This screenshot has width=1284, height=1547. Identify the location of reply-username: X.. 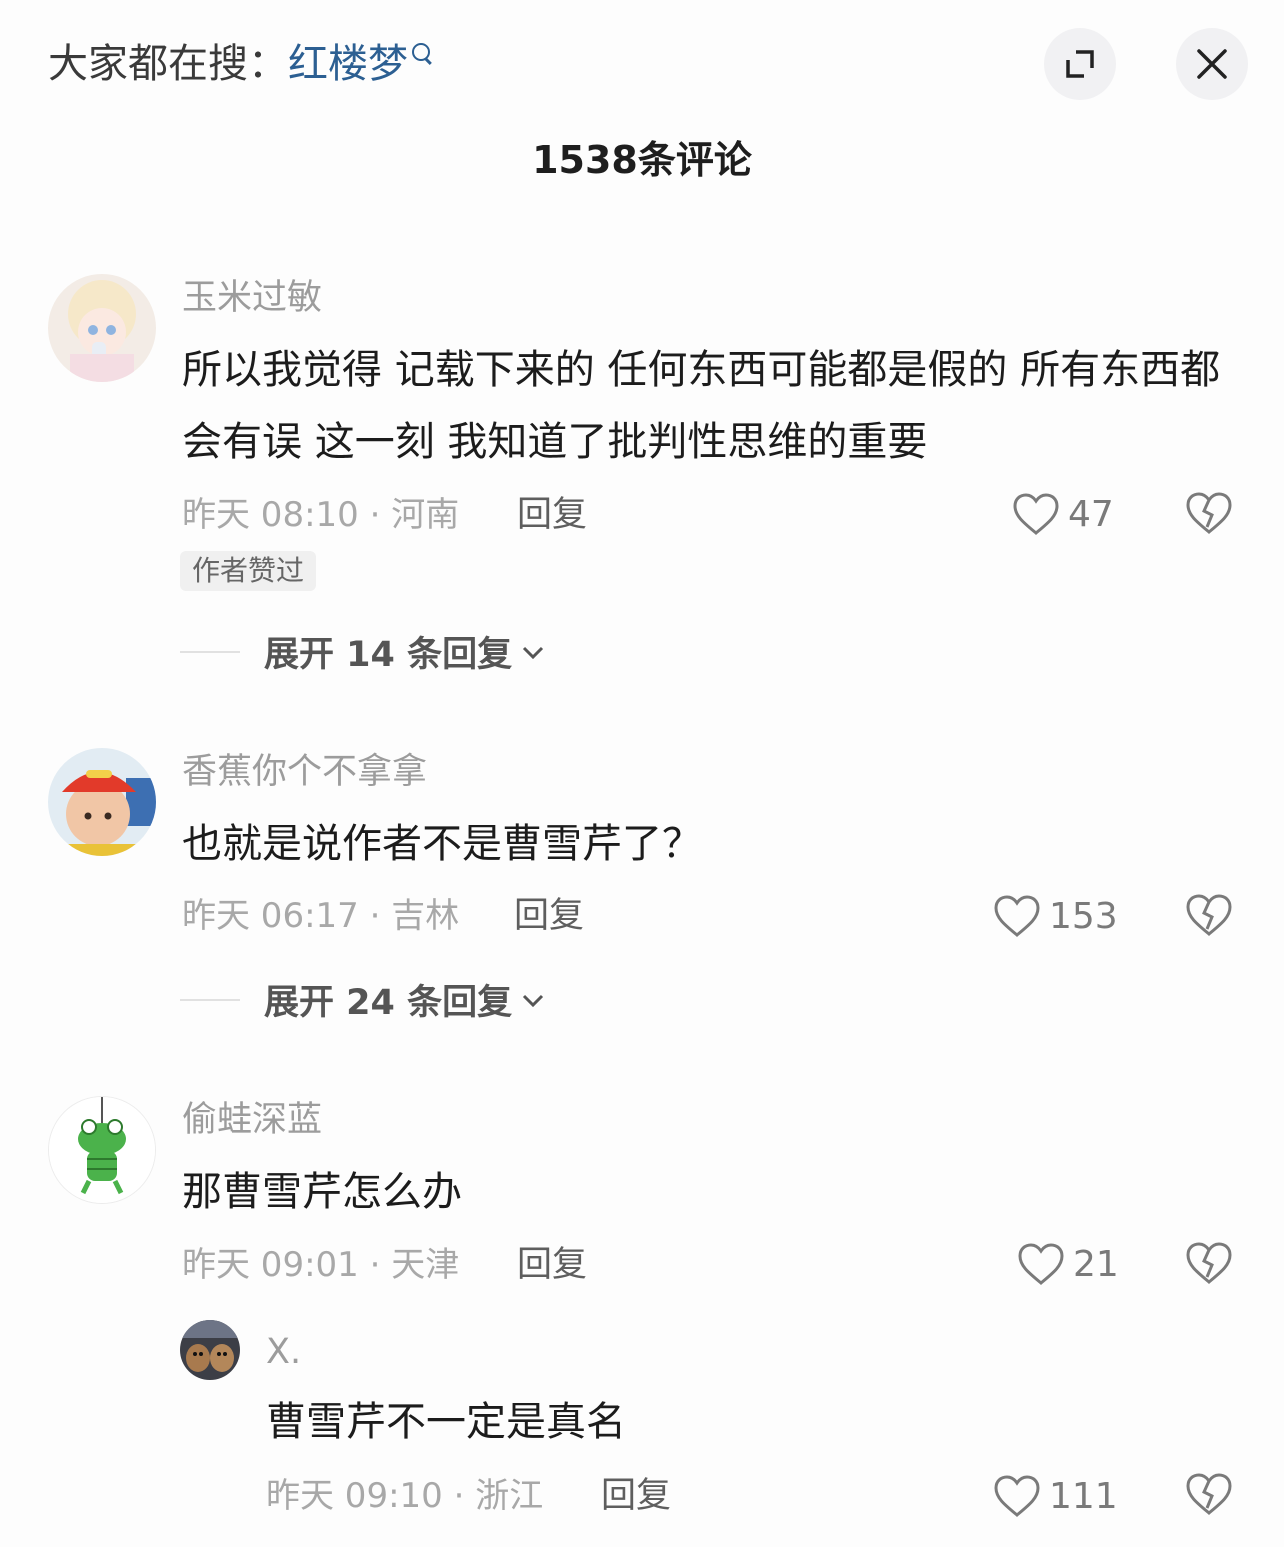
(283, 1352).